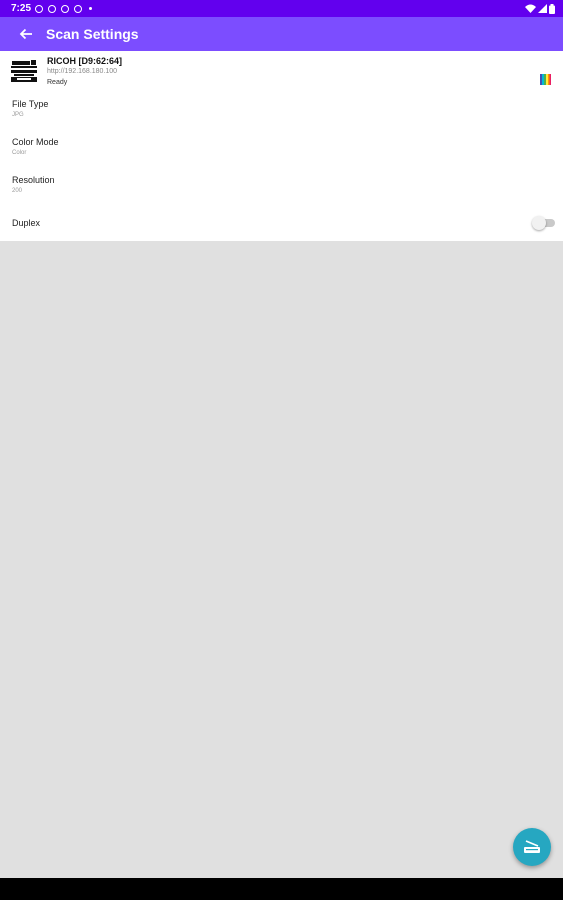  What do you see at coordinates (91, 8) in the screenshot?
I see `more-notifications-dot` at bounding box center [91, 8].